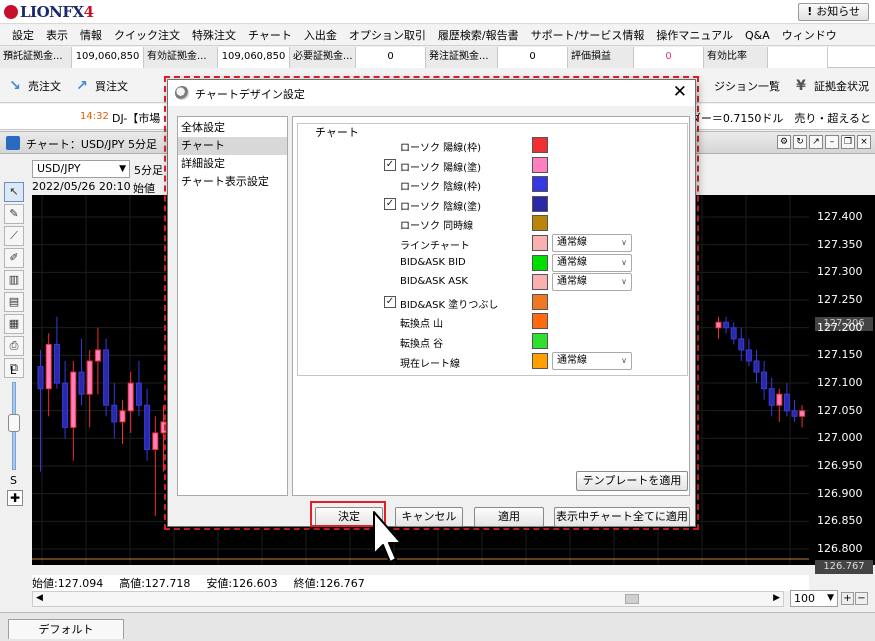  Describe the element at coordinates (23, 35) in the screenshot. I see `menu-item-0: 設定` at that location.